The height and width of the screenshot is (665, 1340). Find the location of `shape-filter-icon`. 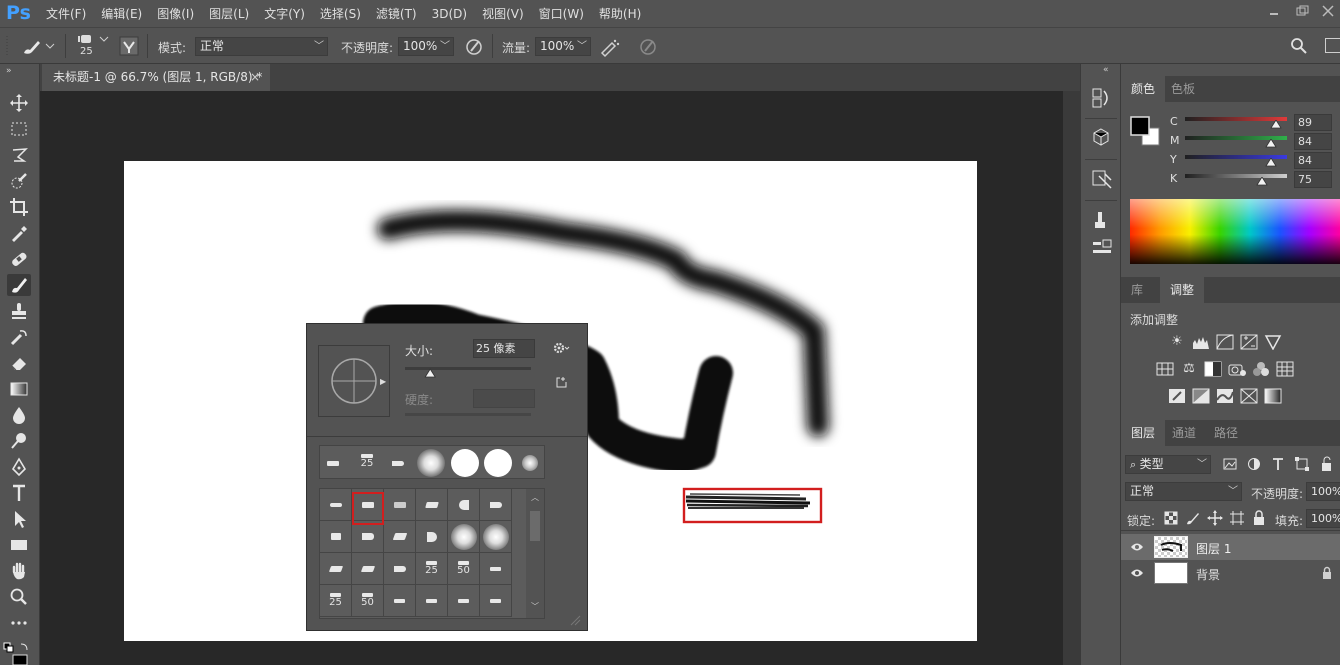

shape-filter-icon is located at coordinates (1303, 464).